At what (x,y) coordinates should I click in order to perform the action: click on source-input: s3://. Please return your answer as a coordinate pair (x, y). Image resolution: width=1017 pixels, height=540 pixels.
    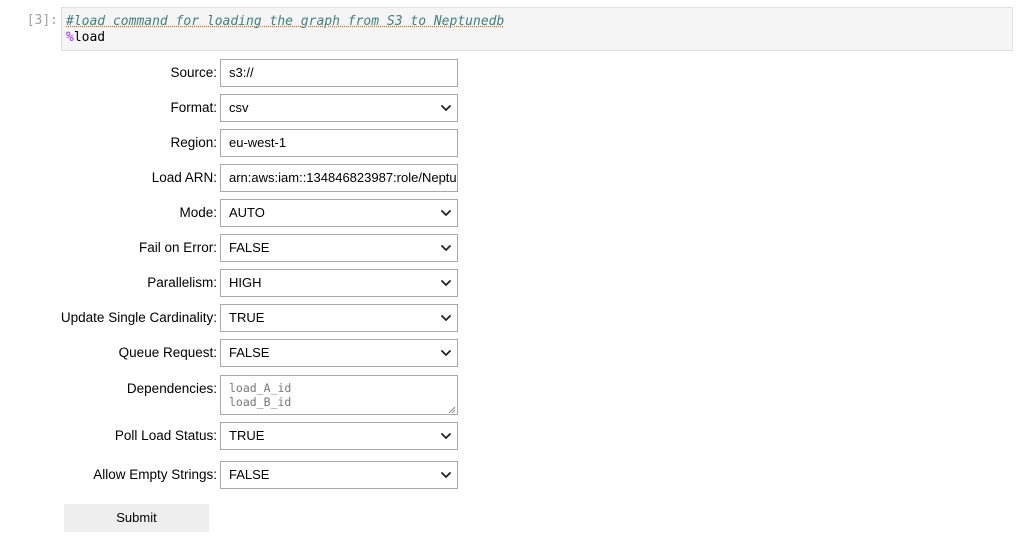
    Looking at the image, I should click on (339, 73).